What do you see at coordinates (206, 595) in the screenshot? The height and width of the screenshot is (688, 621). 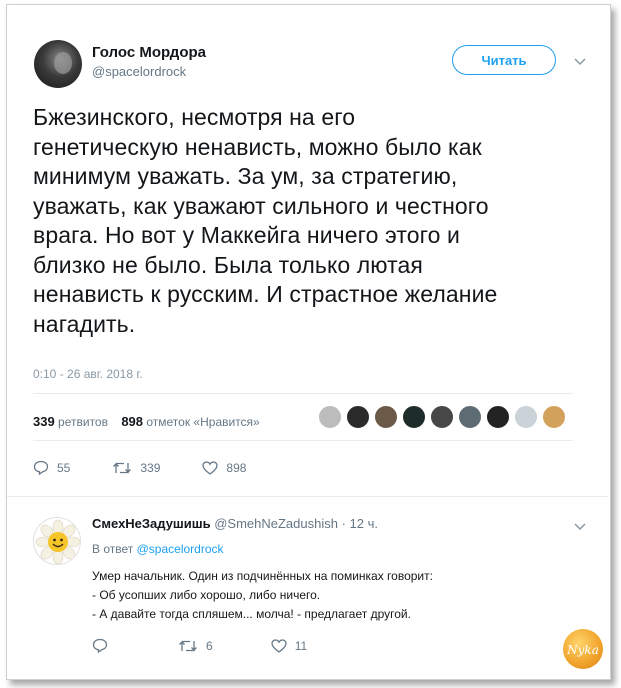 I see `reply-text-line: - Об усопших либо хорошо, либо ничего.` at bounding box center [206, 595].